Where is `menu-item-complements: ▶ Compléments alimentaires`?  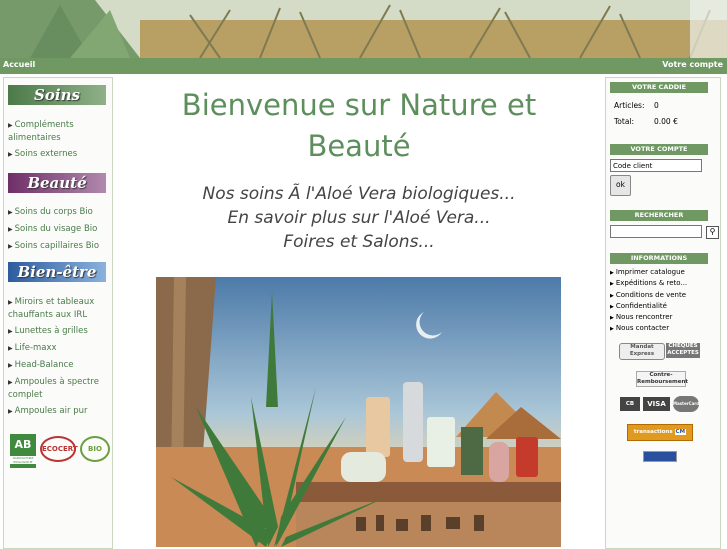
menu-item-complements: ▶ Compléments alimentaires is located at coordinates (58, 131).